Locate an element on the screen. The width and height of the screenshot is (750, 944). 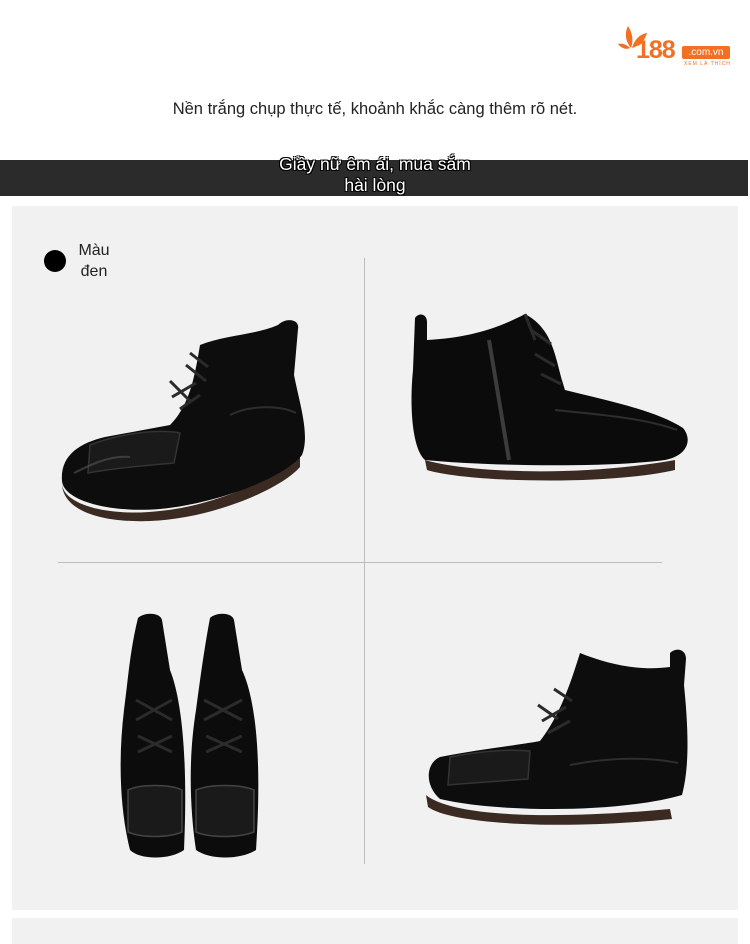
color-label: Màu đen is located at coordinates (94, 261).